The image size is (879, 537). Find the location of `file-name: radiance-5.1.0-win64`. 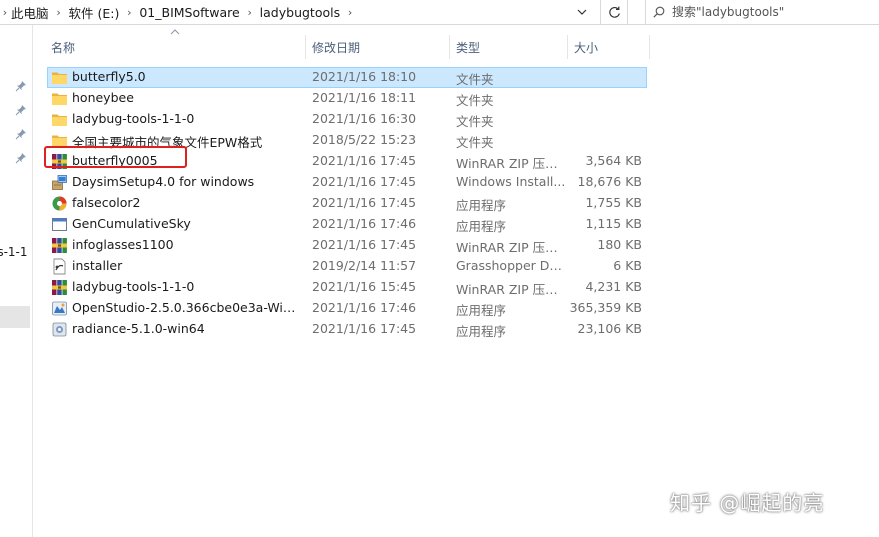

file-name: radiance-5.1.0-win64 is located at coordinates (138, 328).